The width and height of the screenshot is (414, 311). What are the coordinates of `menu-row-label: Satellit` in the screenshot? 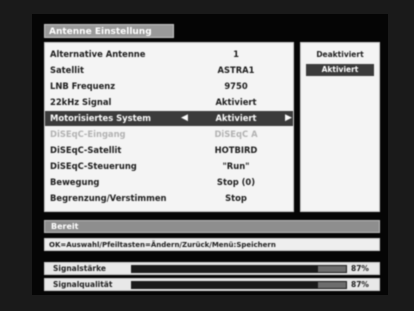 It's located at (67, 70).